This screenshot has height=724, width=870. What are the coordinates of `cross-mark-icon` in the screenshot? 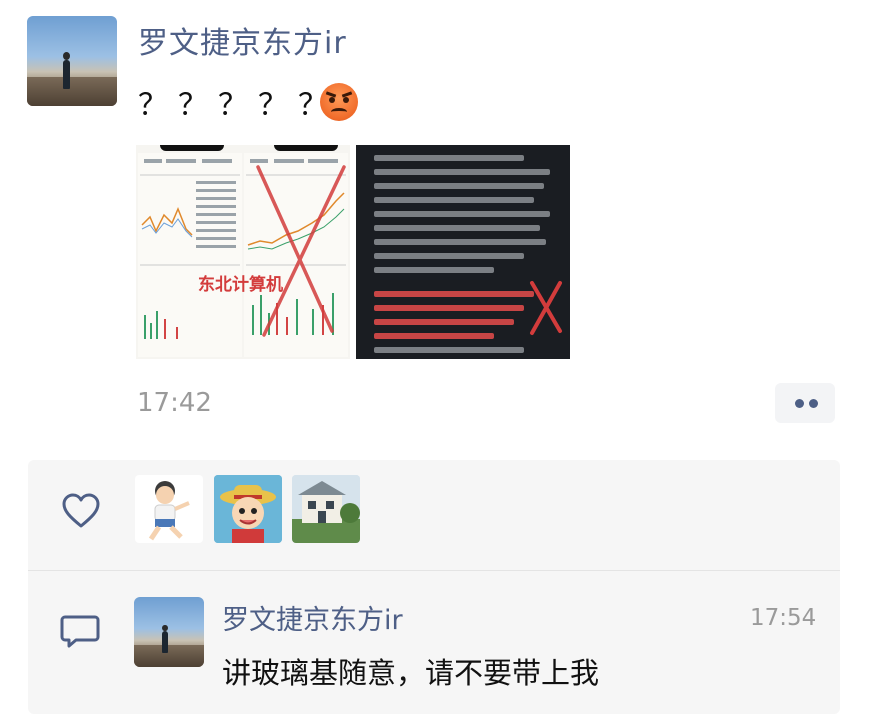 It's located at (546, 308).